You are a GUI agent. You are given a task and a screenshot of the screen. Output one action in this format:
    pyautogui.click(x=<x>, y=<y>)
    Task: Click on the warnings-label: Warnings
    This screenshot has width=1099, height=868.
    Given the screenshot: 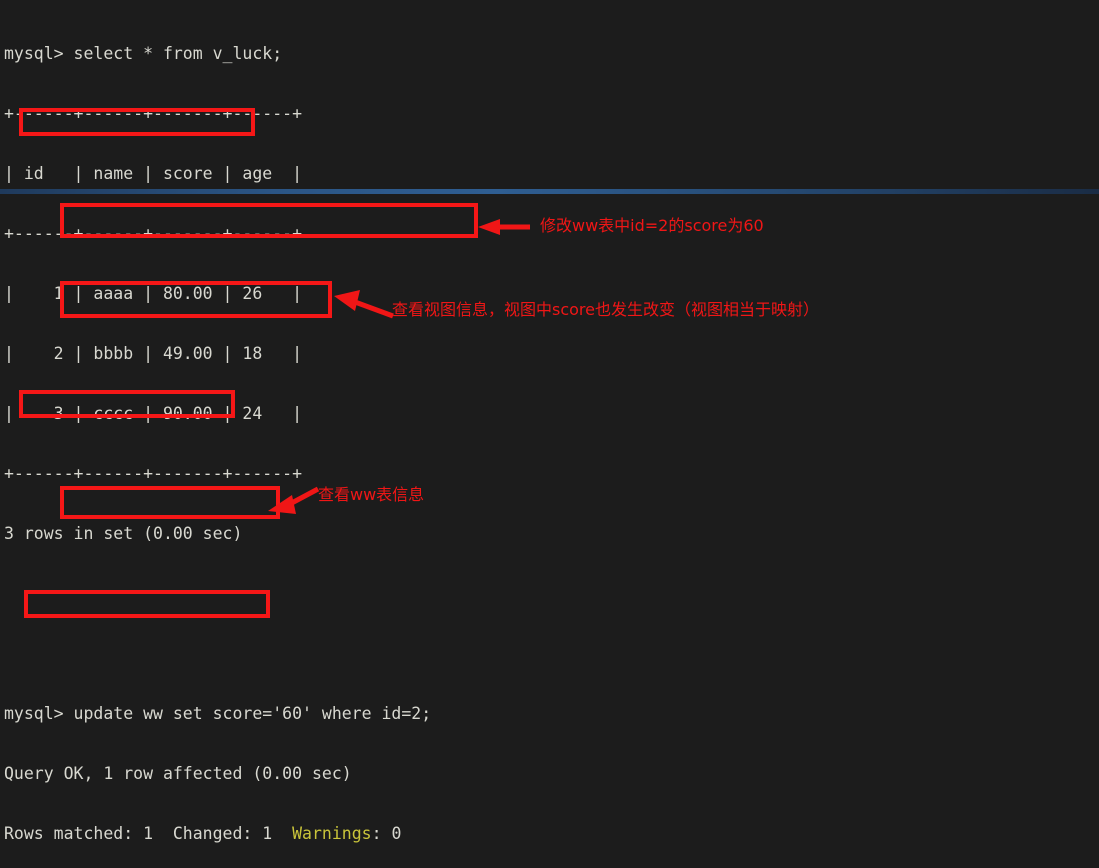 What is the action you would take?
    pyautogui.click(x=332, y=833)
    